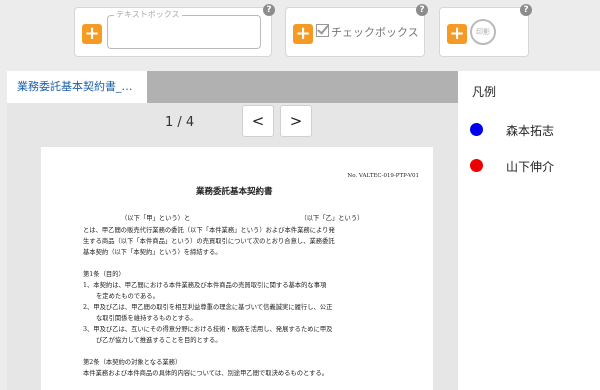 This screenshot has width=600, height=390. Describe the element at coordinates (484, 92) in the screenshot. I see `legend-title: 凡例` at that location.